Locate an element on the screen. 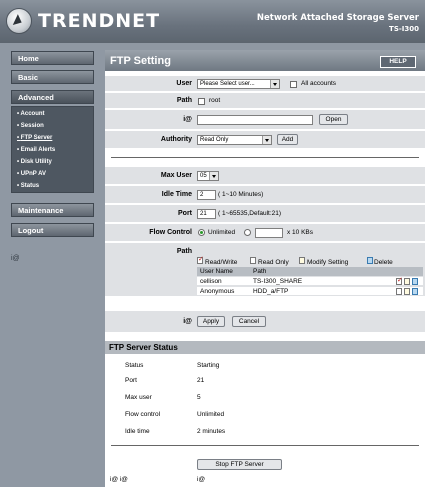  submenu-email-alerts: • Email Alerts is located at coordinates (36, 150).